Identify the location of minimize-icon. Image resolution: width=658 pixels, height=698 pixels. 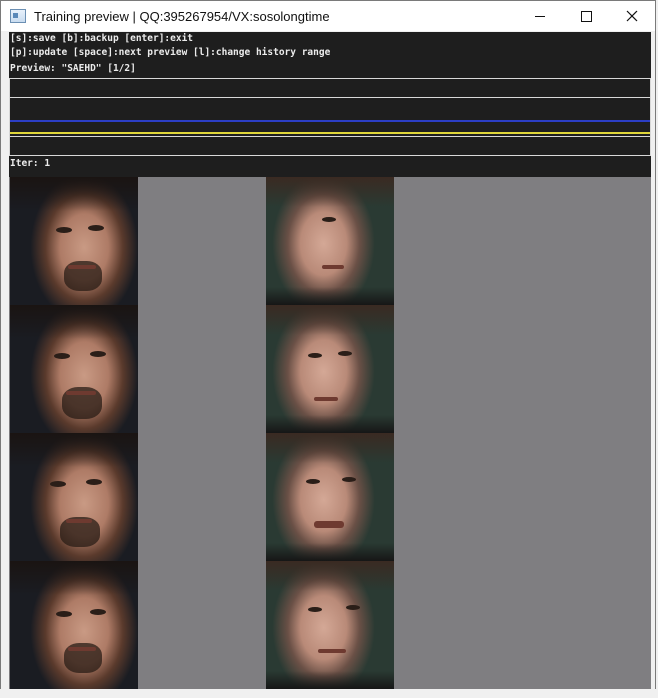
(540, 16).